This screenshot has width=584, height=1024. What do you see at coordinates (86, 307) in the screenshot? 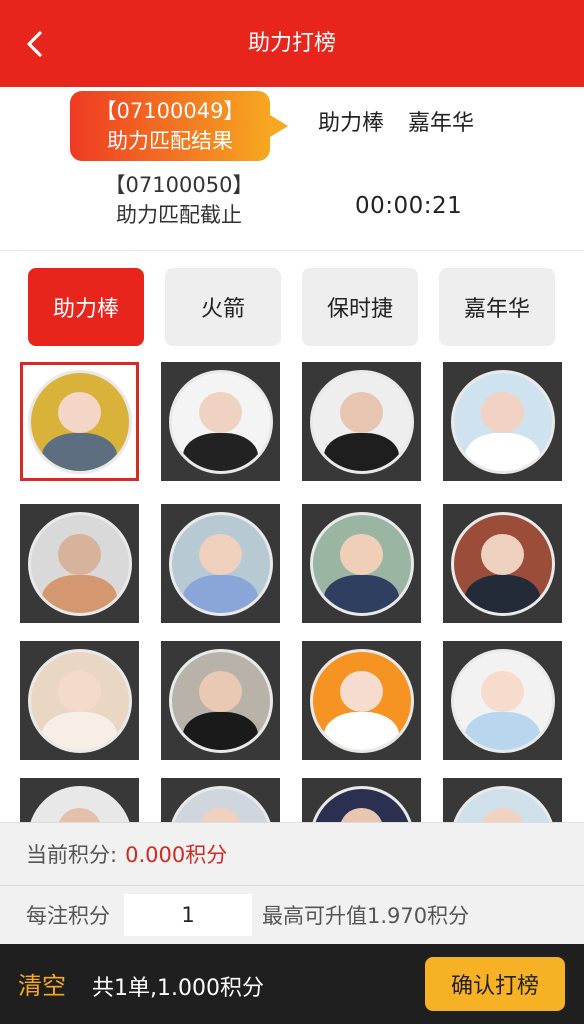
I see `tab-support-stick: 助力棒` at bounding box center [86, 307].